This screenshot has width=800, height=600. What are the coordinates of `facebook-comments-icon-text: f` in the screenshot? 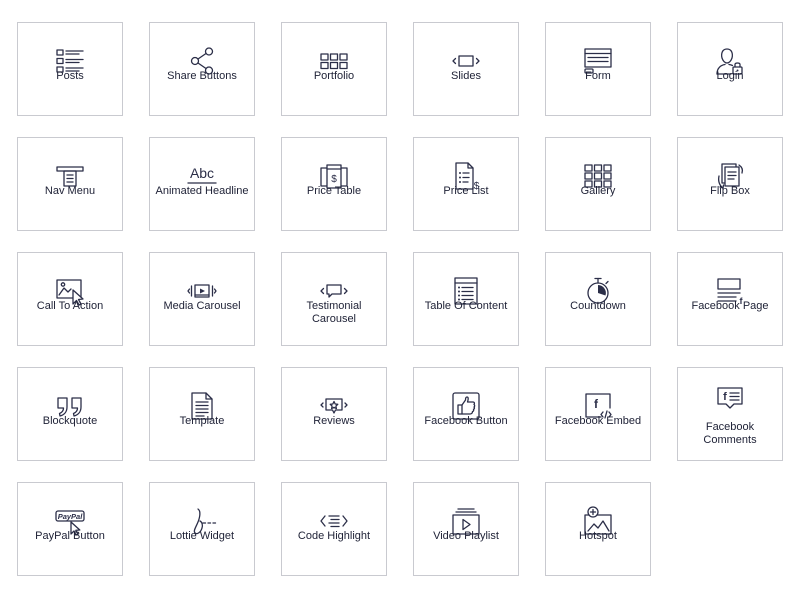 It's located at (725, 397).